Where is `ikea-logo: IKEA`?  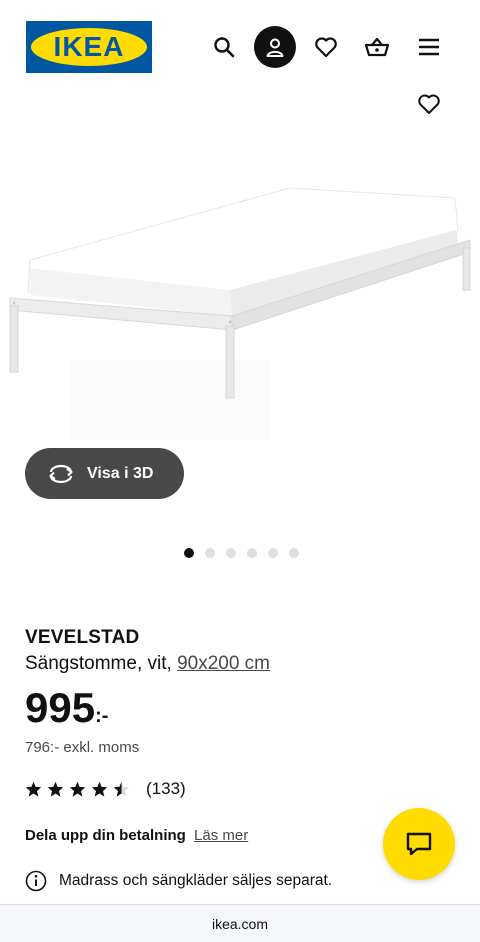 ikea-logo: IKEA is located at coordinates (89, 47).